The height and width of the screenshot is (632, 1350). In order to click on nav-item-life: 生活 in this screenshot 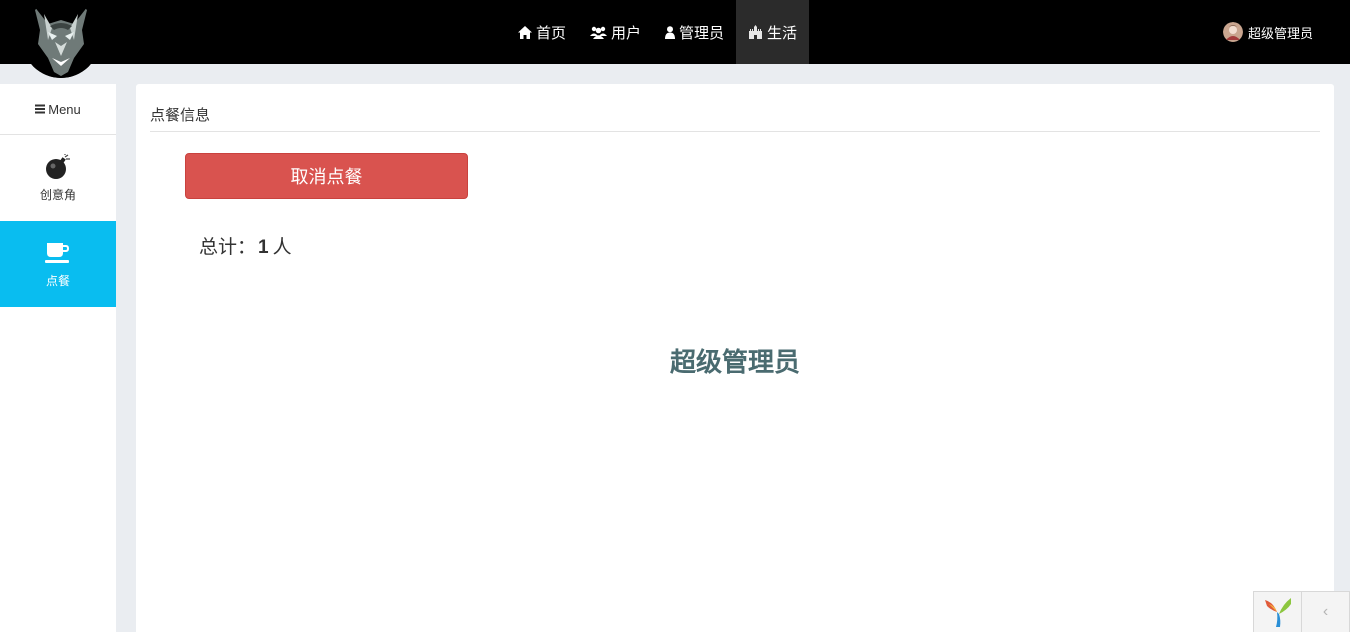, I will do `click(773, 32)`.